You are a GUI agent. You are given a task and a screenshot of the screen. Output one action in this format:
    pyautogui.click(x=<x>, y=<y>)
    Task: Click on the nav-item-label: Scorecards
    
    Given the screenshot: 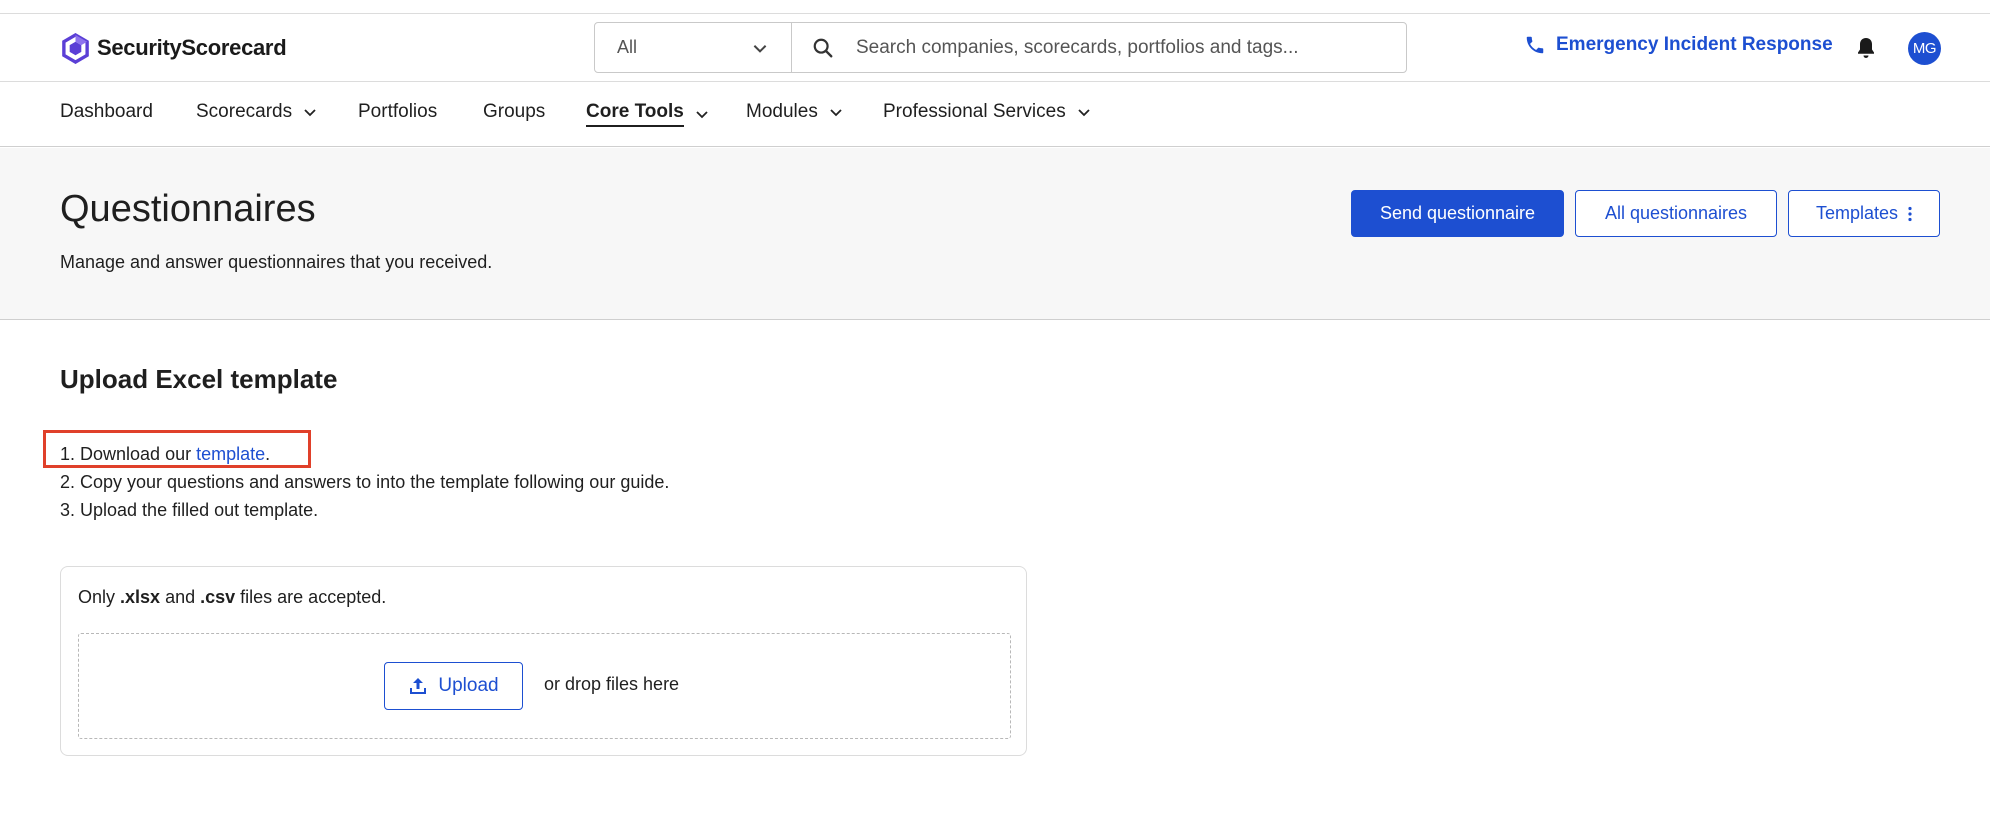 What is the action you would take?
    pyautogui.click(x=244, y=111)
    